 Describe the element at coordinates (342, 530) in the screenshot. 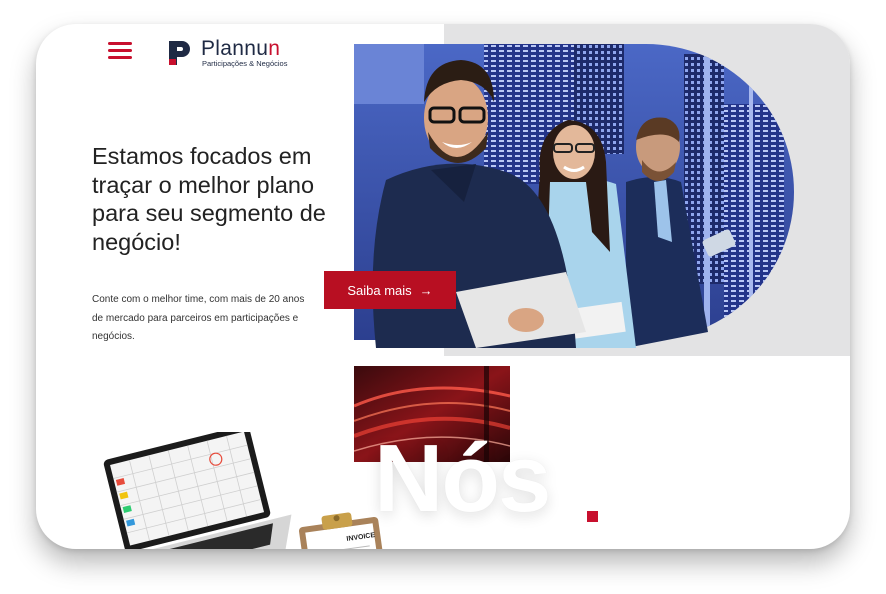

I see `clipboard-illustration: INVOICE` at that location.